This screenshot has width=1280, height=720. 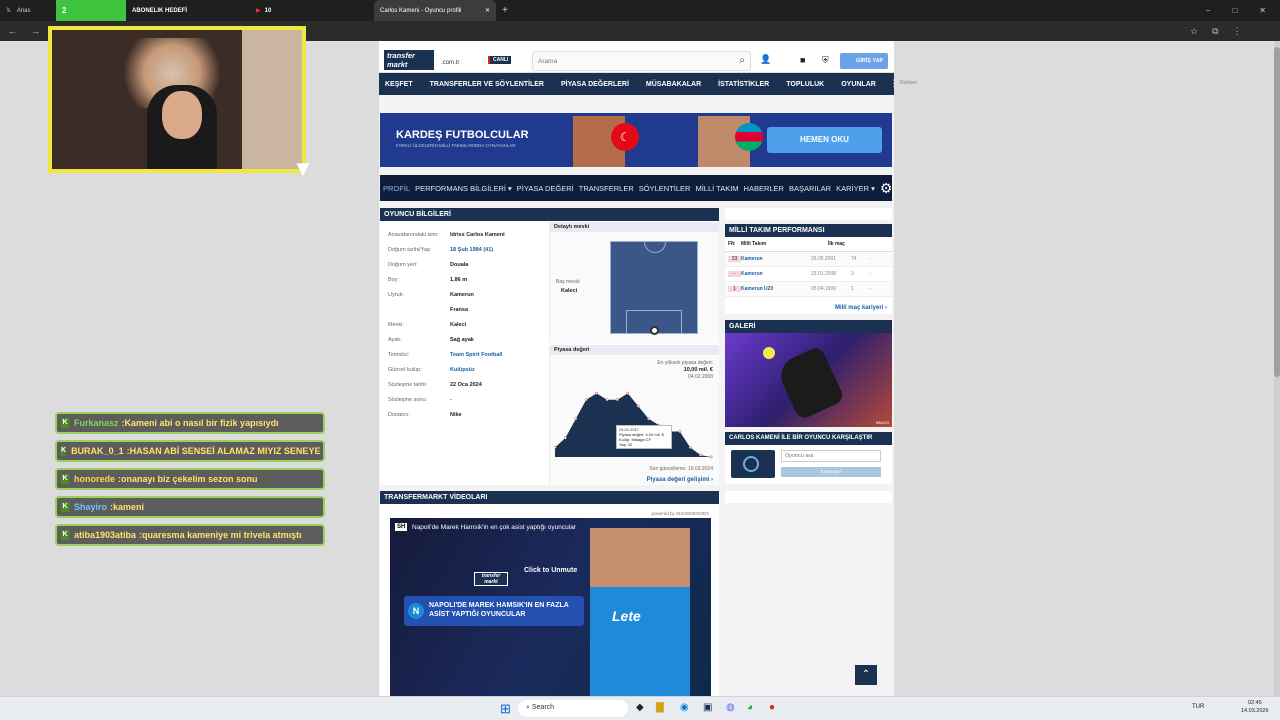 What do you see at coordinates (1237, 31) in the screenshot?
I see `menu-icon: ⋮` at bounding box center [1237, 31].